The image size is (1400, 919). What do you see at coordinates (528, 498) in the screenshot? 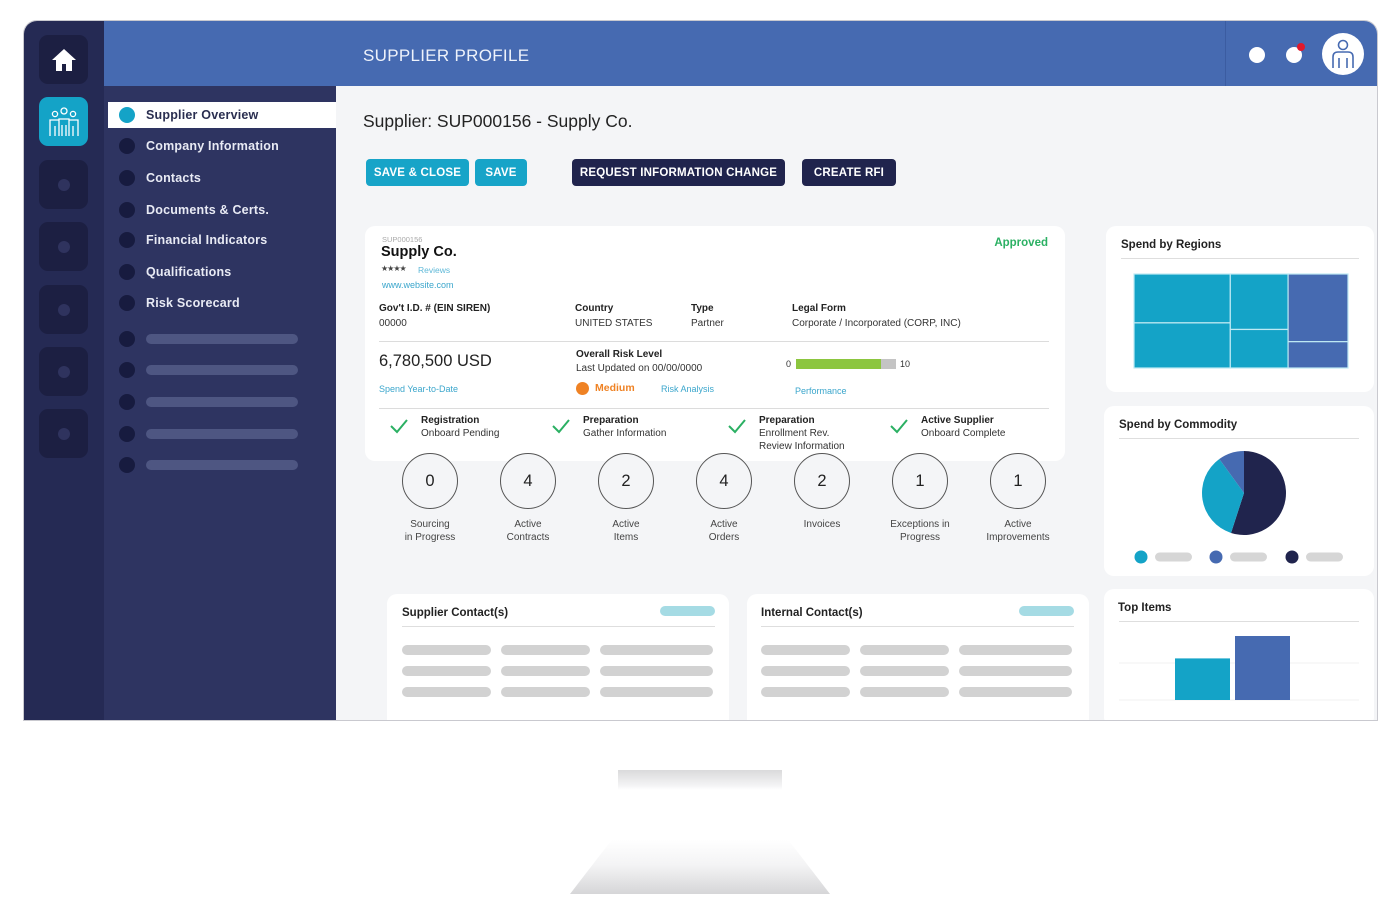
I see `kpi-active-contracts: 4 Active Contracts` at bounding box center [528, 498].